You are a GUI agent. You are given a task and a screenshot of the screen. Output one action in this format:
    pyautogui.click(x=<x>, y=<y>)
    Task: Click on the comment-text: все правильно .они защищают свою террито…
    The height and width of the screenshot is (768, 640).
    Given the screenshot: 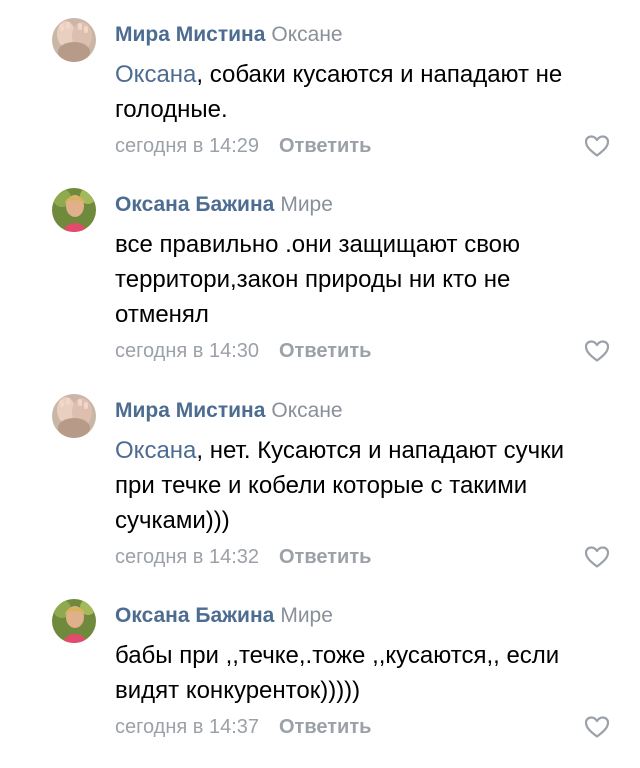 What is the action you would take?
    pyautogui.click(x=362, y=279)
    